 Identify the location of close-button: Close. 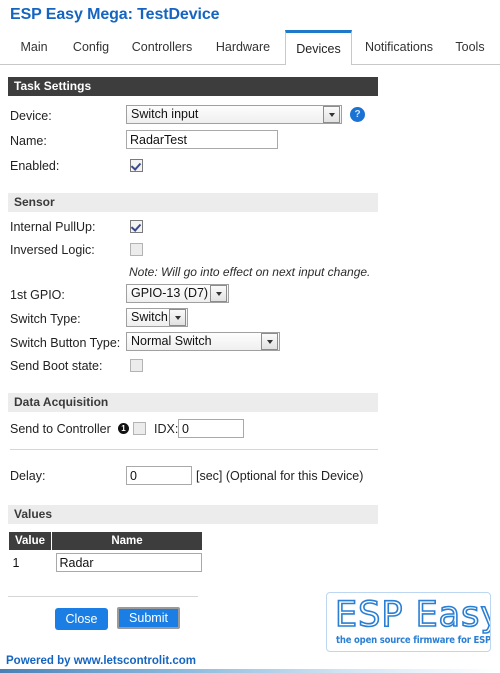
(81, 619).